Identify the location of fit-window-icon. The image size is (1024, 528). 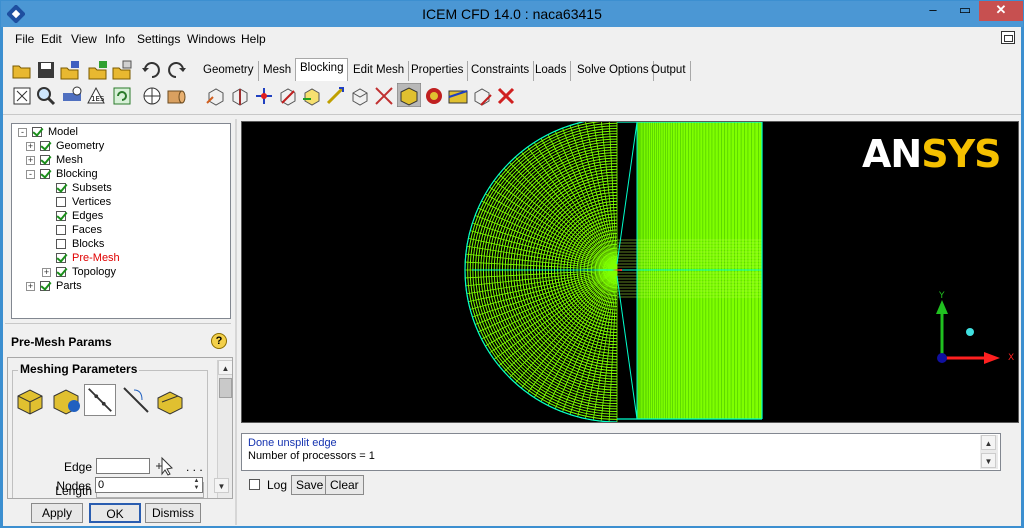
(22, 96).